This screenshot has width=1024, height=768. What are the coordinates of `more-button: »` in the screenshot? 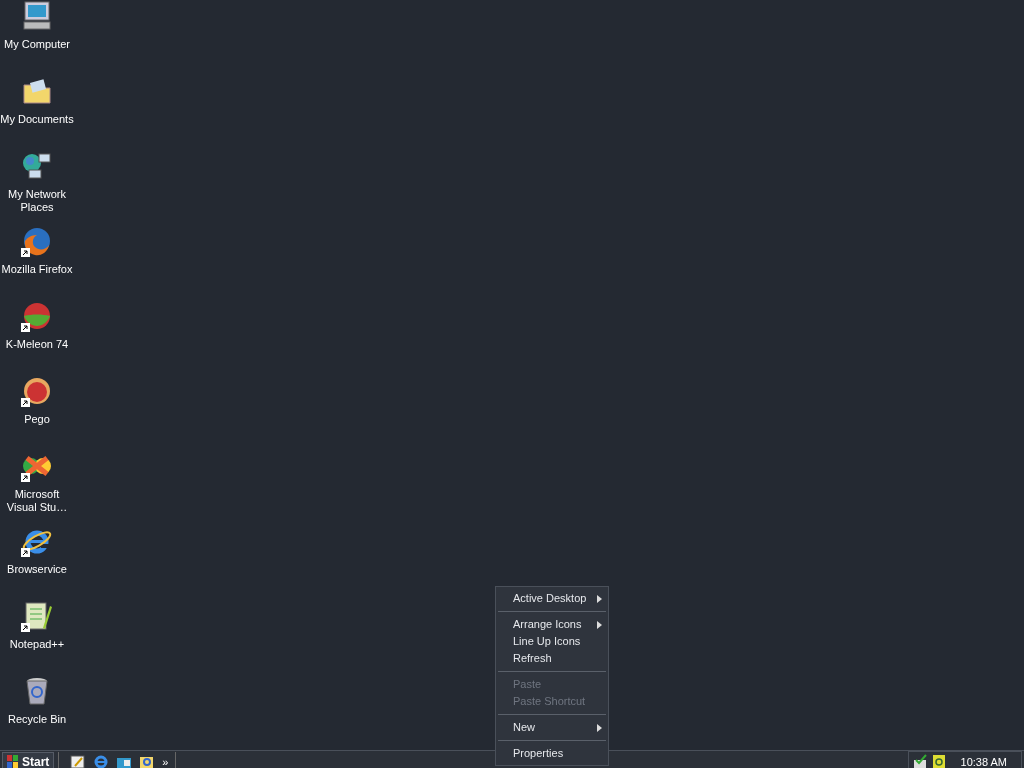 It's located at (165, 760).